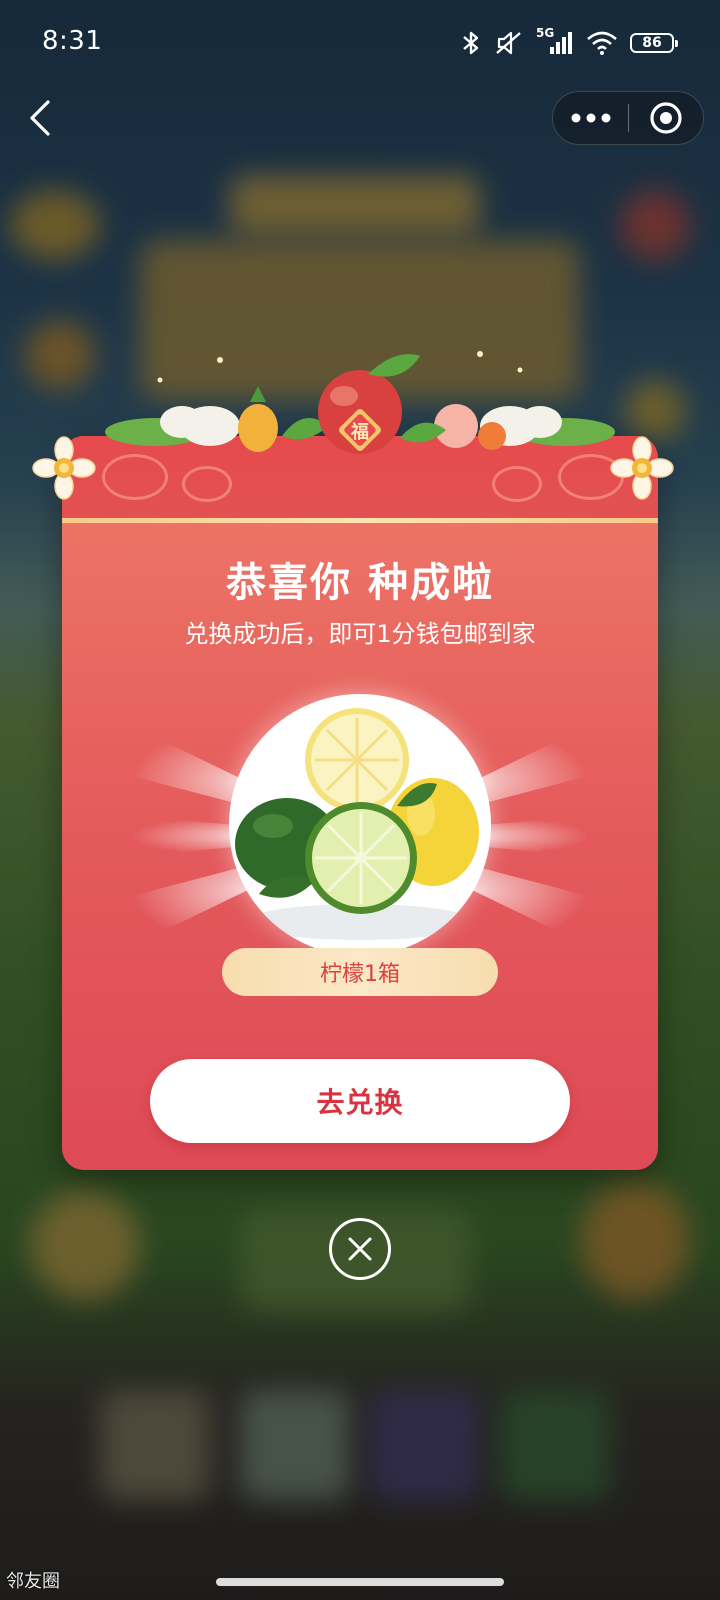 The width and height of the screenshot is (720, 1600). I want to click on prize-name-label: 柠檬1箱, so click(360, 972).